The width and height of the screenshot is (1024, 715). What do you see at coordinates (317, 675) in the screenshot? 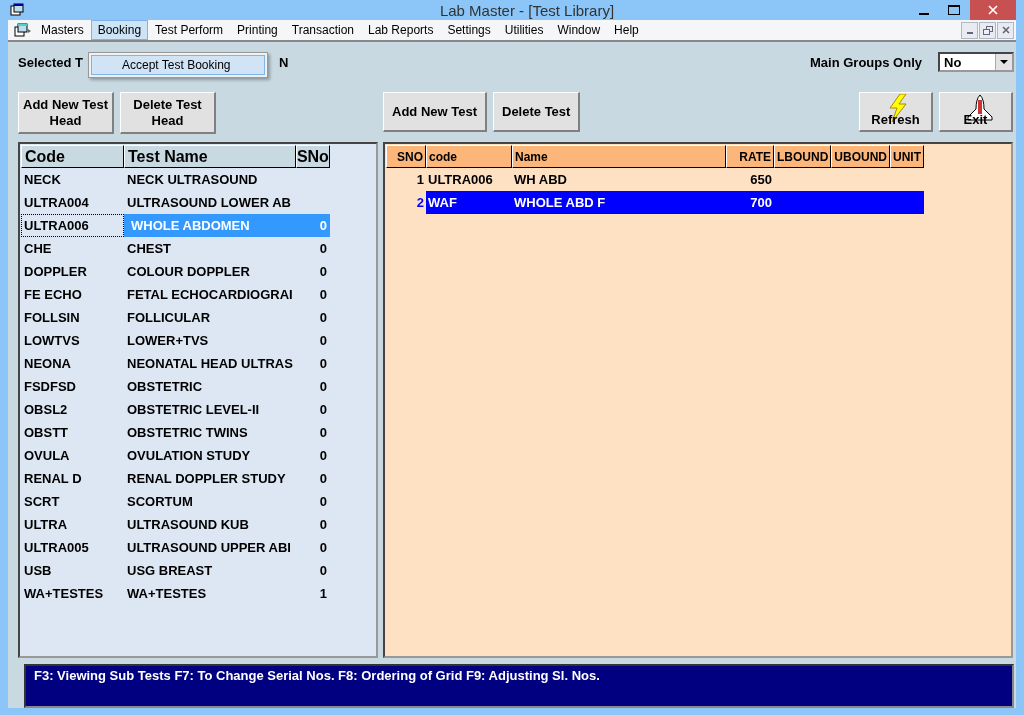
I see `shortcut-hint: F3: Viewing Sub Tests F7: To Change Serial Nos. F8: Ordering of Grid F9: Adjusting Sl. Nos.` at bounding box center [317, 675].